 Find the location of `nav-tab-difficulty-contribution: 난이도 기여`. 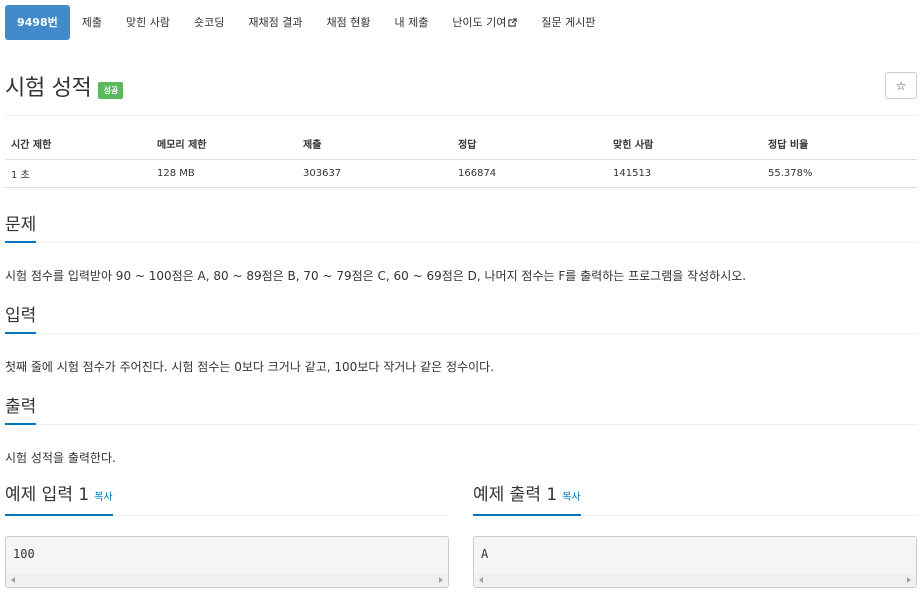

nav-tab-difficulty-contribution: 난이도 기여 is located at coordinates (484, 22).